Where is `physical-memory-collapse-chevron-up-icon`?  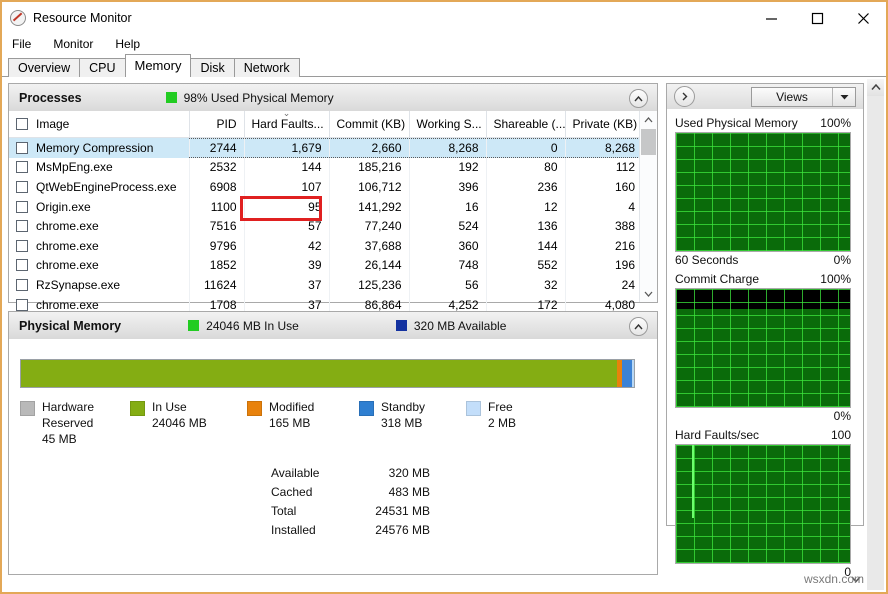 physical-memory-collapse-chevron-up-icon is located at coordinates (638, 326).